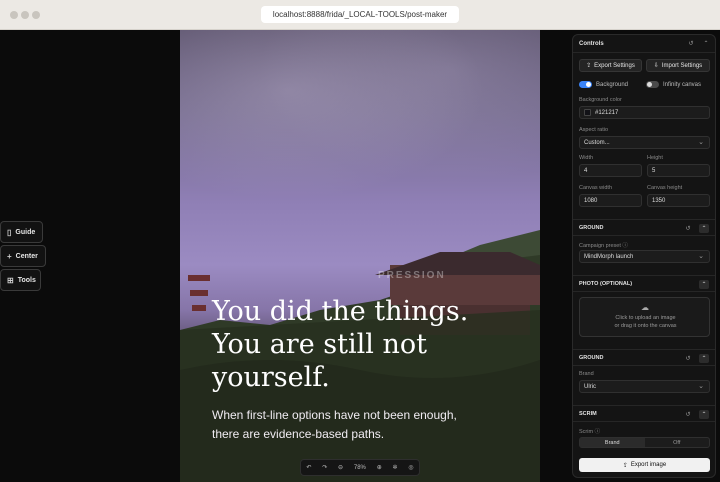 The height and width of the screenshot is (482, 720). I want to click on upload-cloud-icon: ☁, so click(645, 307).